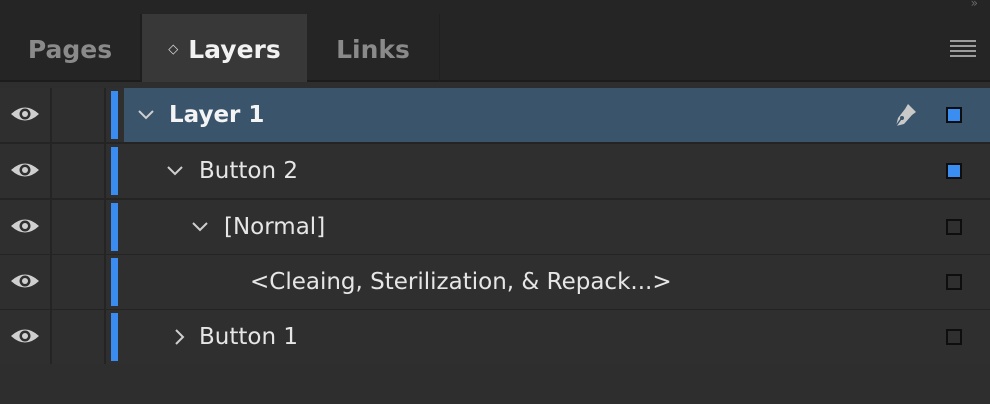 This screenshot has height=404, width=990. What do you see at coordinates (557, 115) in the screenshot?
I see `layer-row-content: Layer 1` at bounding box center [557, 115].